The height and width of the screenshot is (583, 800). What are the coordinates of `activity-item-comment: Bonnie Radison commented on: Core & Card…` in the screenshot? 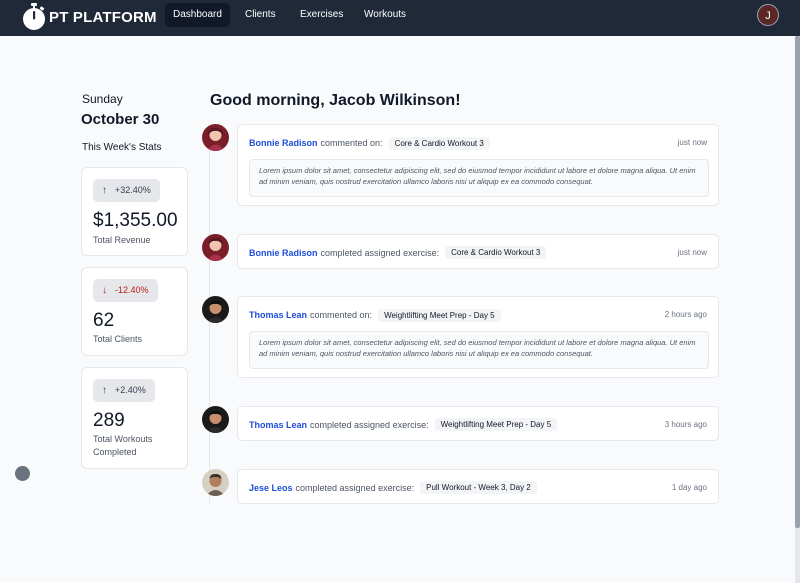 It's located at (478, 165).